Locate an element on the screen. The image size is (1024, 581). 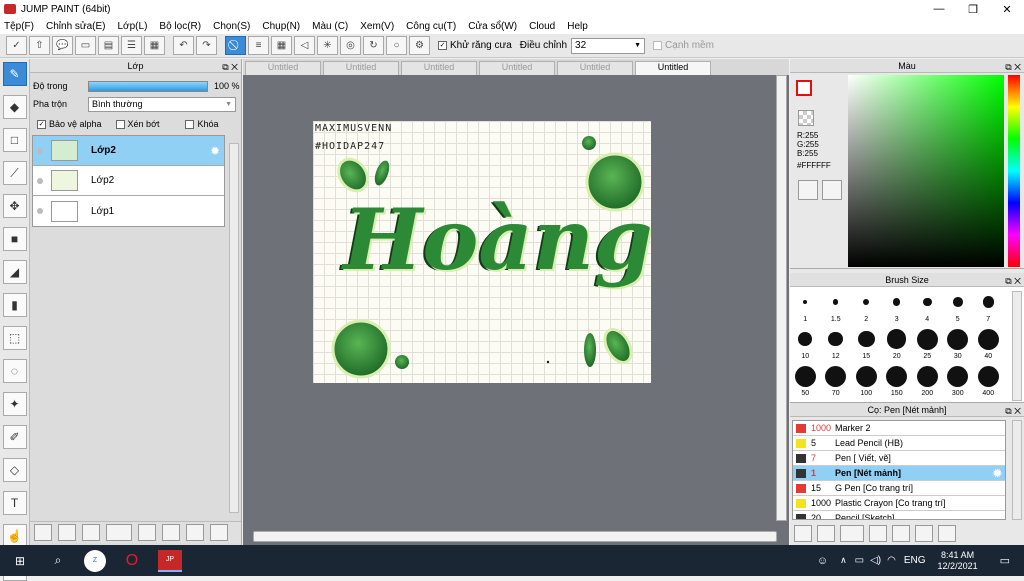
brush-size-option: 2 is located at coordinates (866, 307).